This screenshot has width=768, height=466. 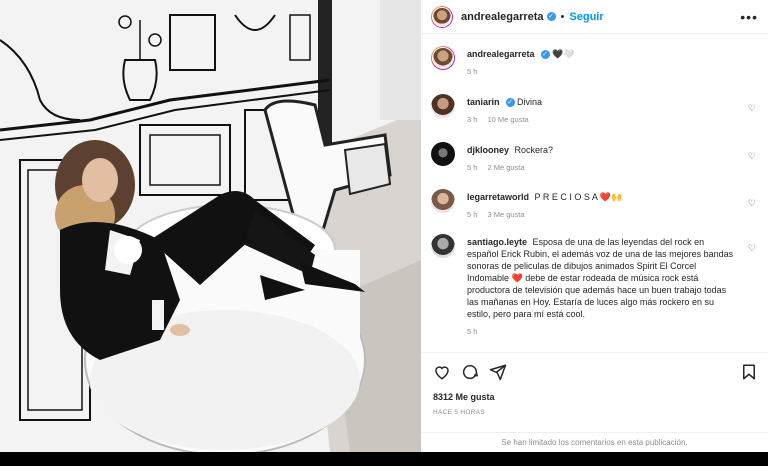 I want to click on save-bookmark-icon, so click(x=749, y=372).